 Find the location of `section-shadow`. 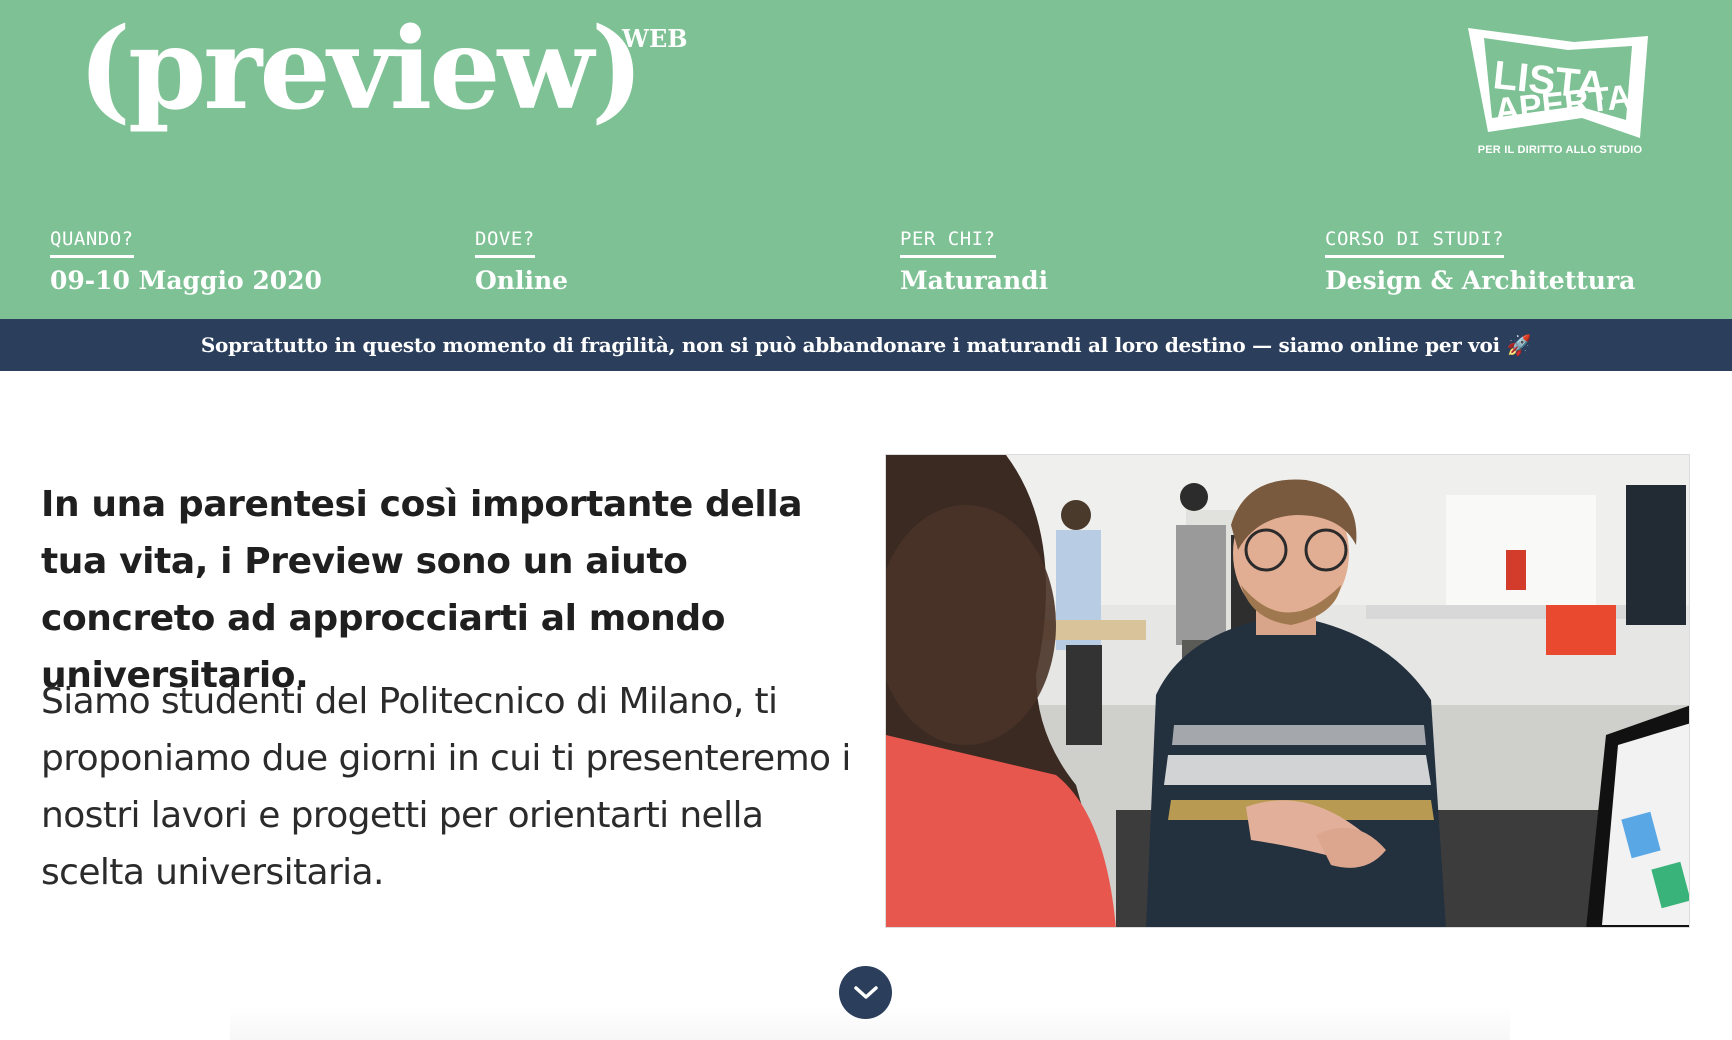

section-shadow is located at coordinates (870, 1022).